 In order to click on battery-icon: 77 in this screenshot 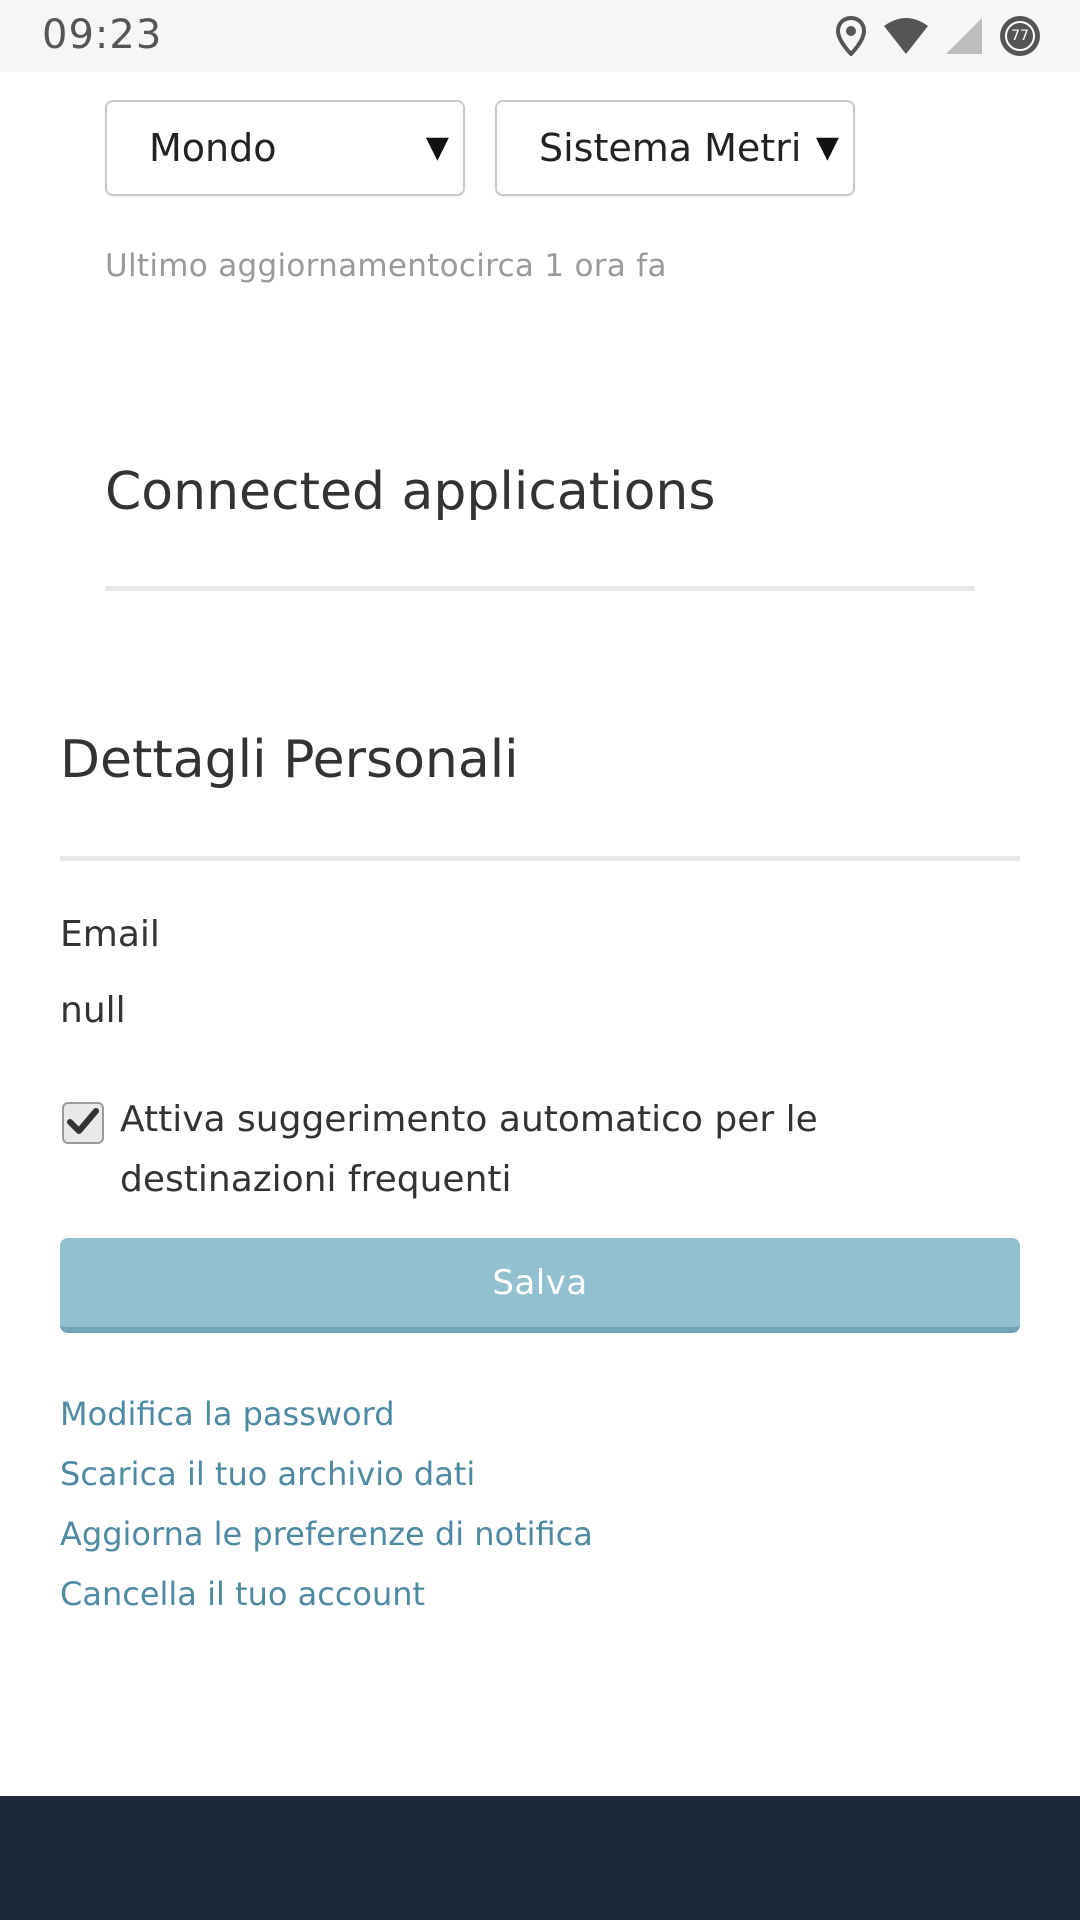, I will do `click(1020, 36)`.